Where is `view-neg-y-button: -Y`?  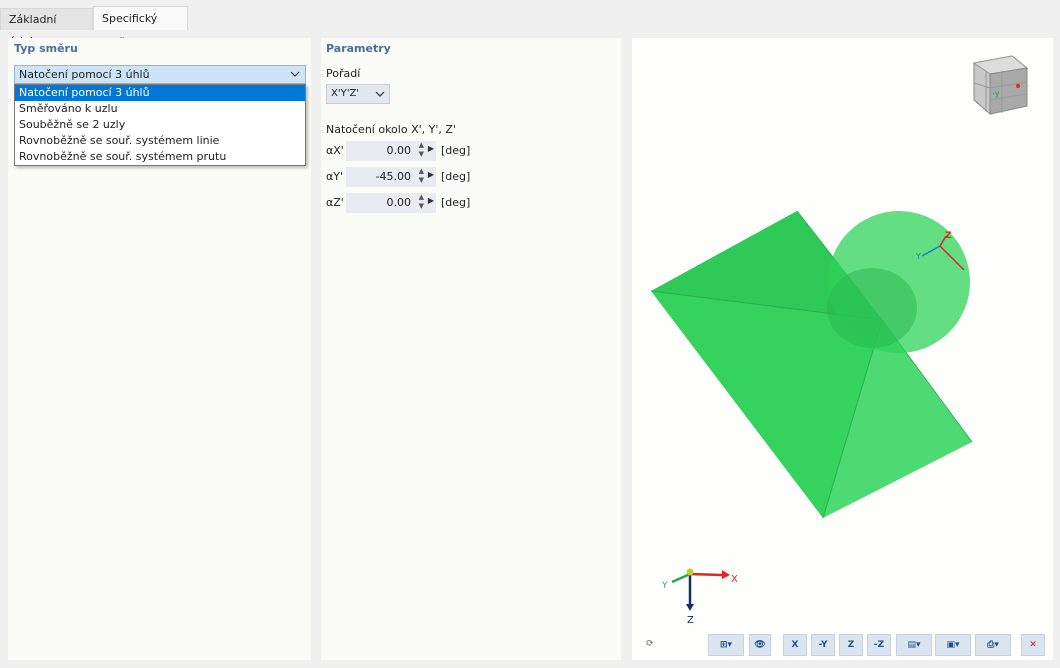 view-neg-y-button: -Y is located at coordinates (823, 645).